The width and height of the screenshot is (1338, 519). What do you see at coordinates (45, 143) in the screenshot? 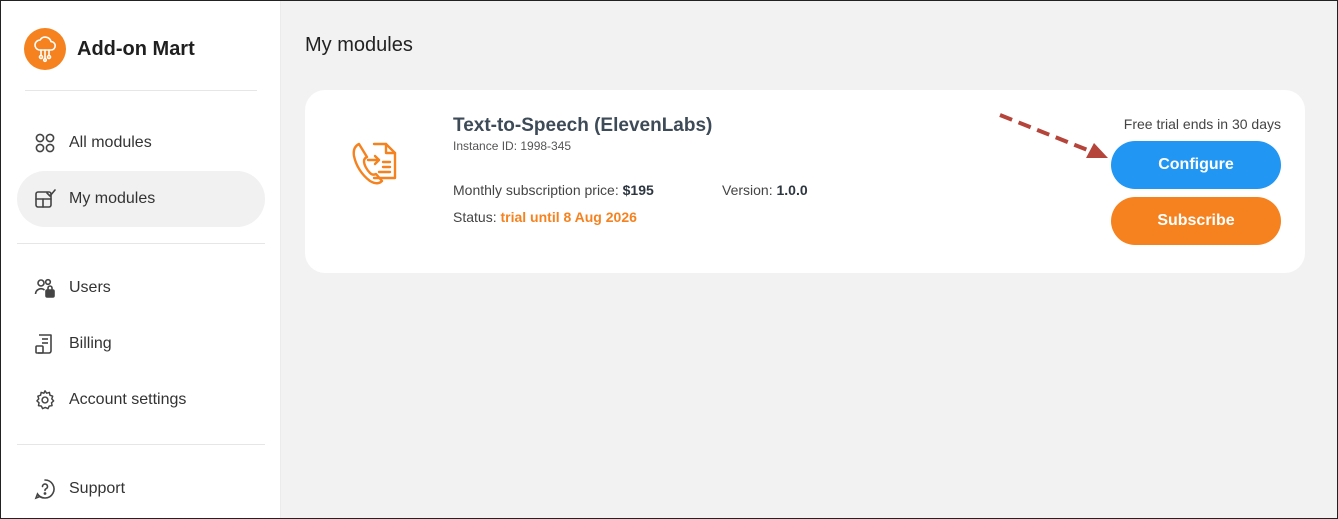
I see `grid-circles-icon` at bounding box center [45, 143].